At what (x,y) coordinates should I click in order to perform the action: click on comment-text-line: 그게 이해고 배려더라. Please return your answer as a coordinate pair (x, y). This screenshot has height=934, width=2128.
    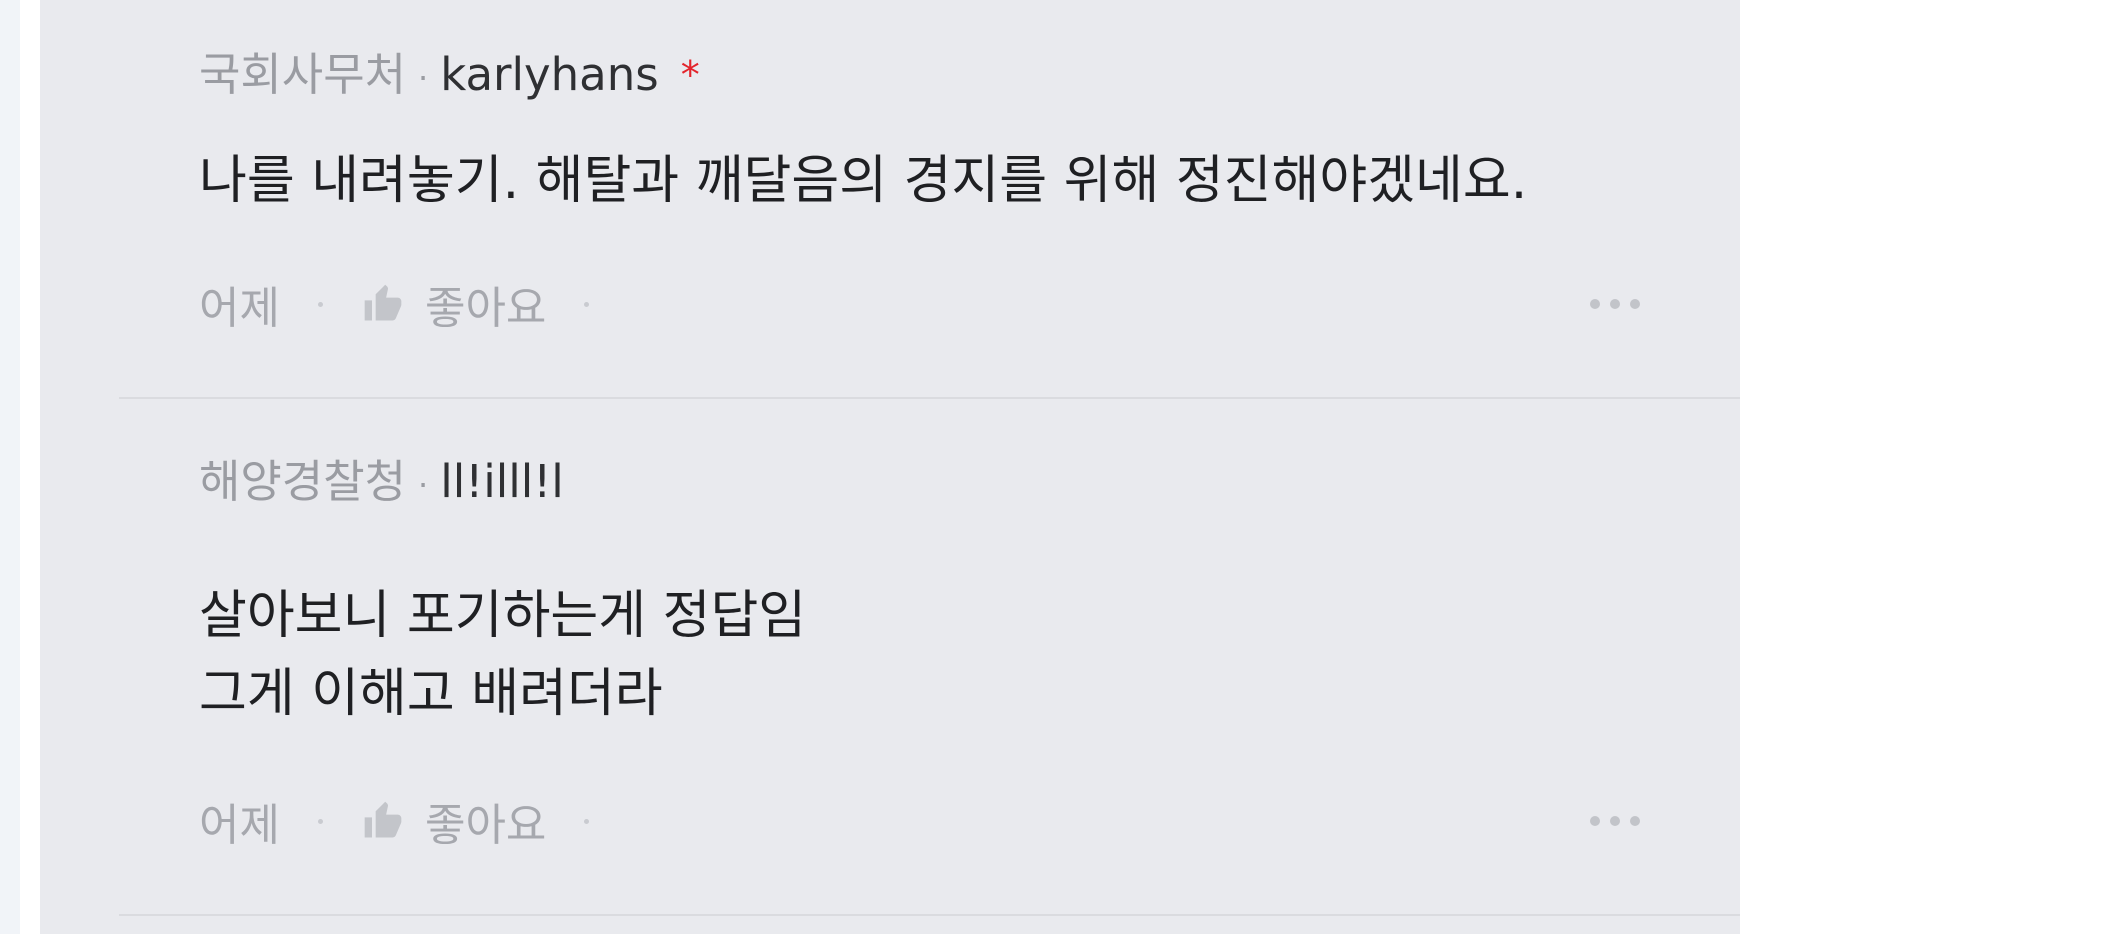
    Looking at the image, I should click on (431, 694).